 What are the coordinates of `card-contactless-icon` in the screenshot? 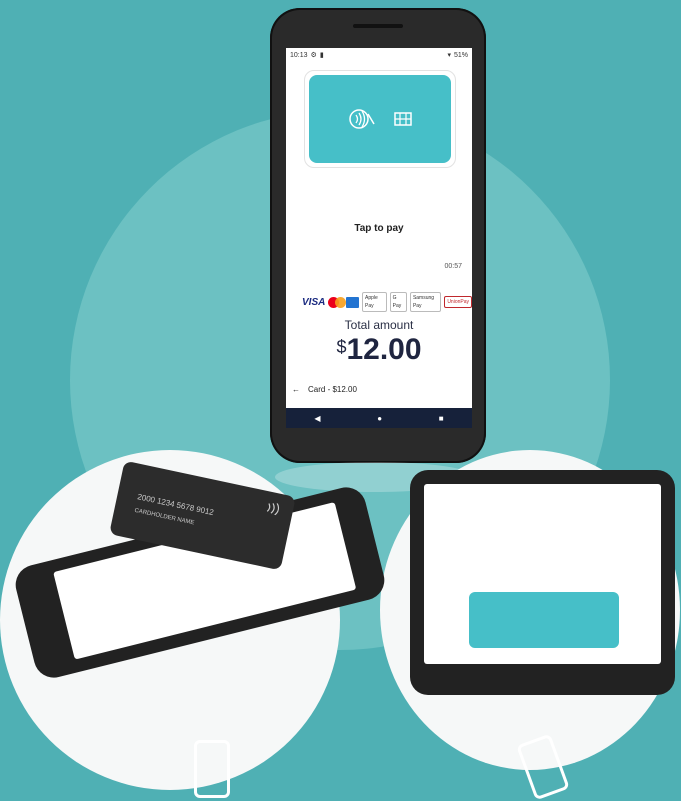 It's located at (273, 509).